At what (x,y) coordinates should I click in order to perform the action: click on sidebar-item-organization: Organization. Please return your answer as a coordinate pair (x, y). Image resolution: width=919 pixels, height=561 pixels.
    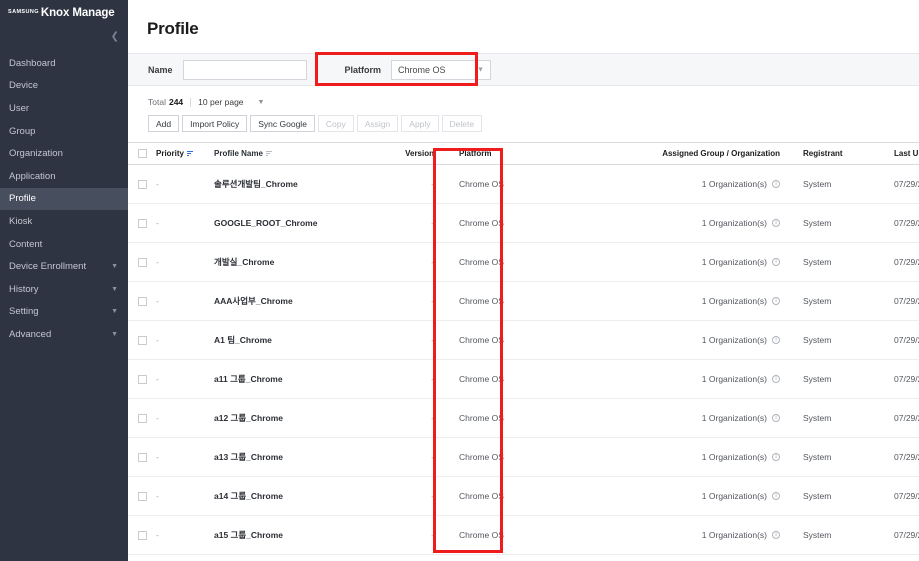
    Looking at the image, I should click on (64, 153).